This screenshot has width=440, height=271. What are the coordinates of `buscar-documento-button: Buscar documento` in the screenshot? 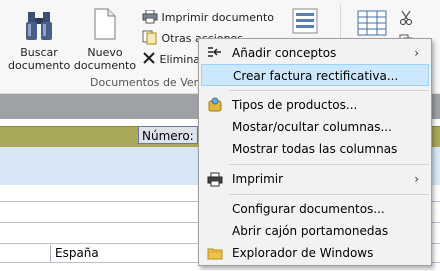 It's located at (39, 39).